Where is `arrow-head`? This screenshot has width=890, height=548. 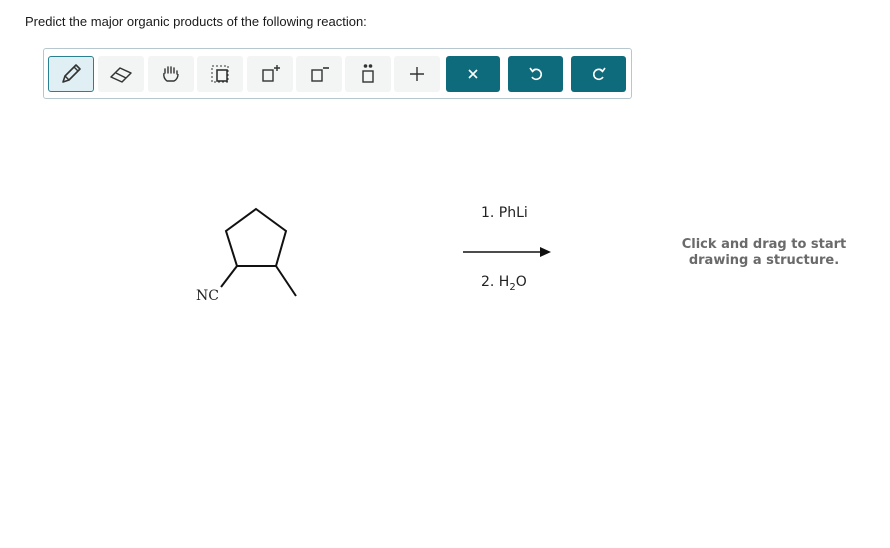 arrow-head is located at coordinates (545, 252).